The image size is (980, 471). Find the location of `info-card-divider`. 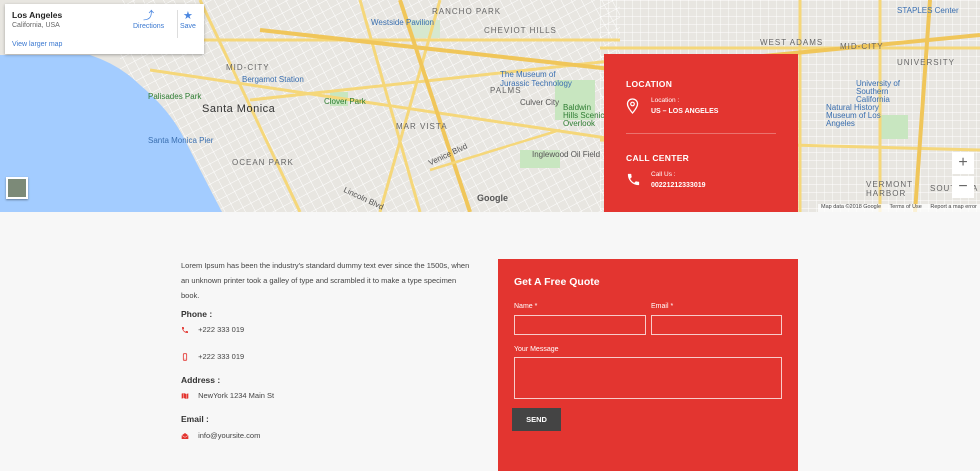

info-card-divider is located at coordinates (177, 24).